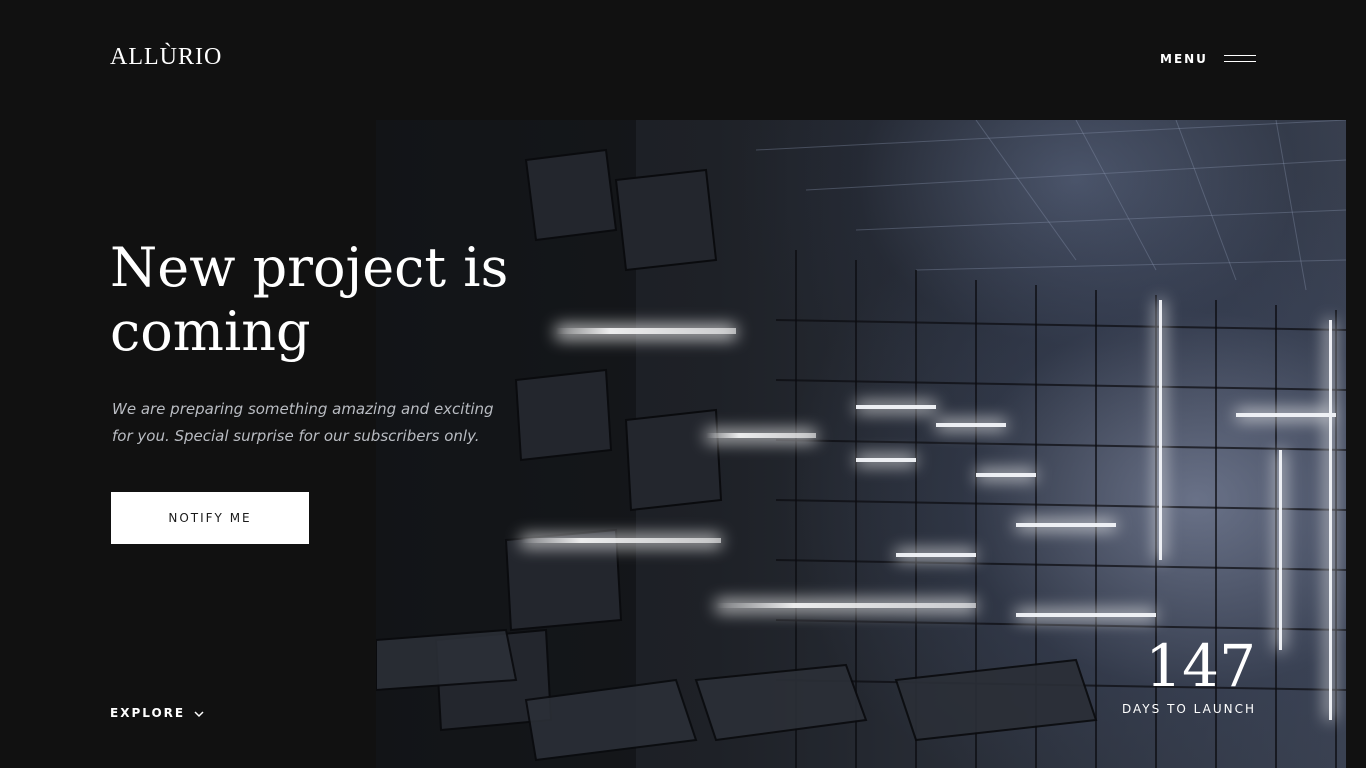  I want to click on chevron-down-icon, so click(199, 713).